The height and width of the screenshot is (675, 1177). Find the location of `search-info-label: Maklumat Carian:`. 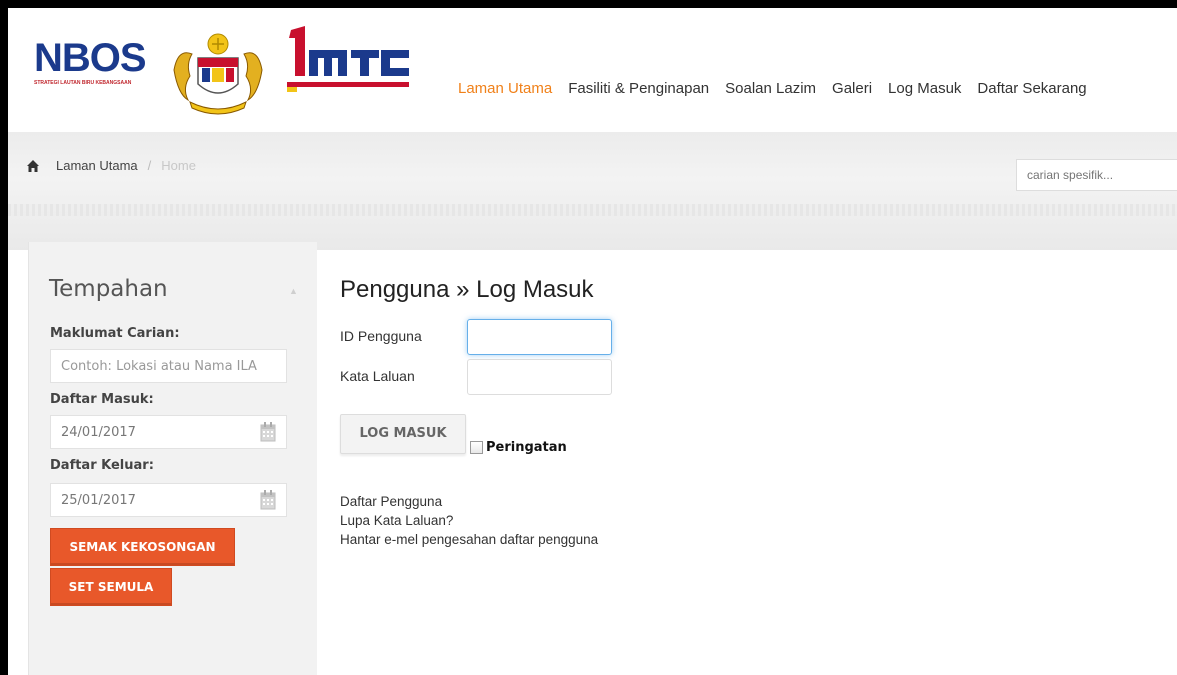

search-info-label: Maklumat Carian: is located at coordinates (115, 333).